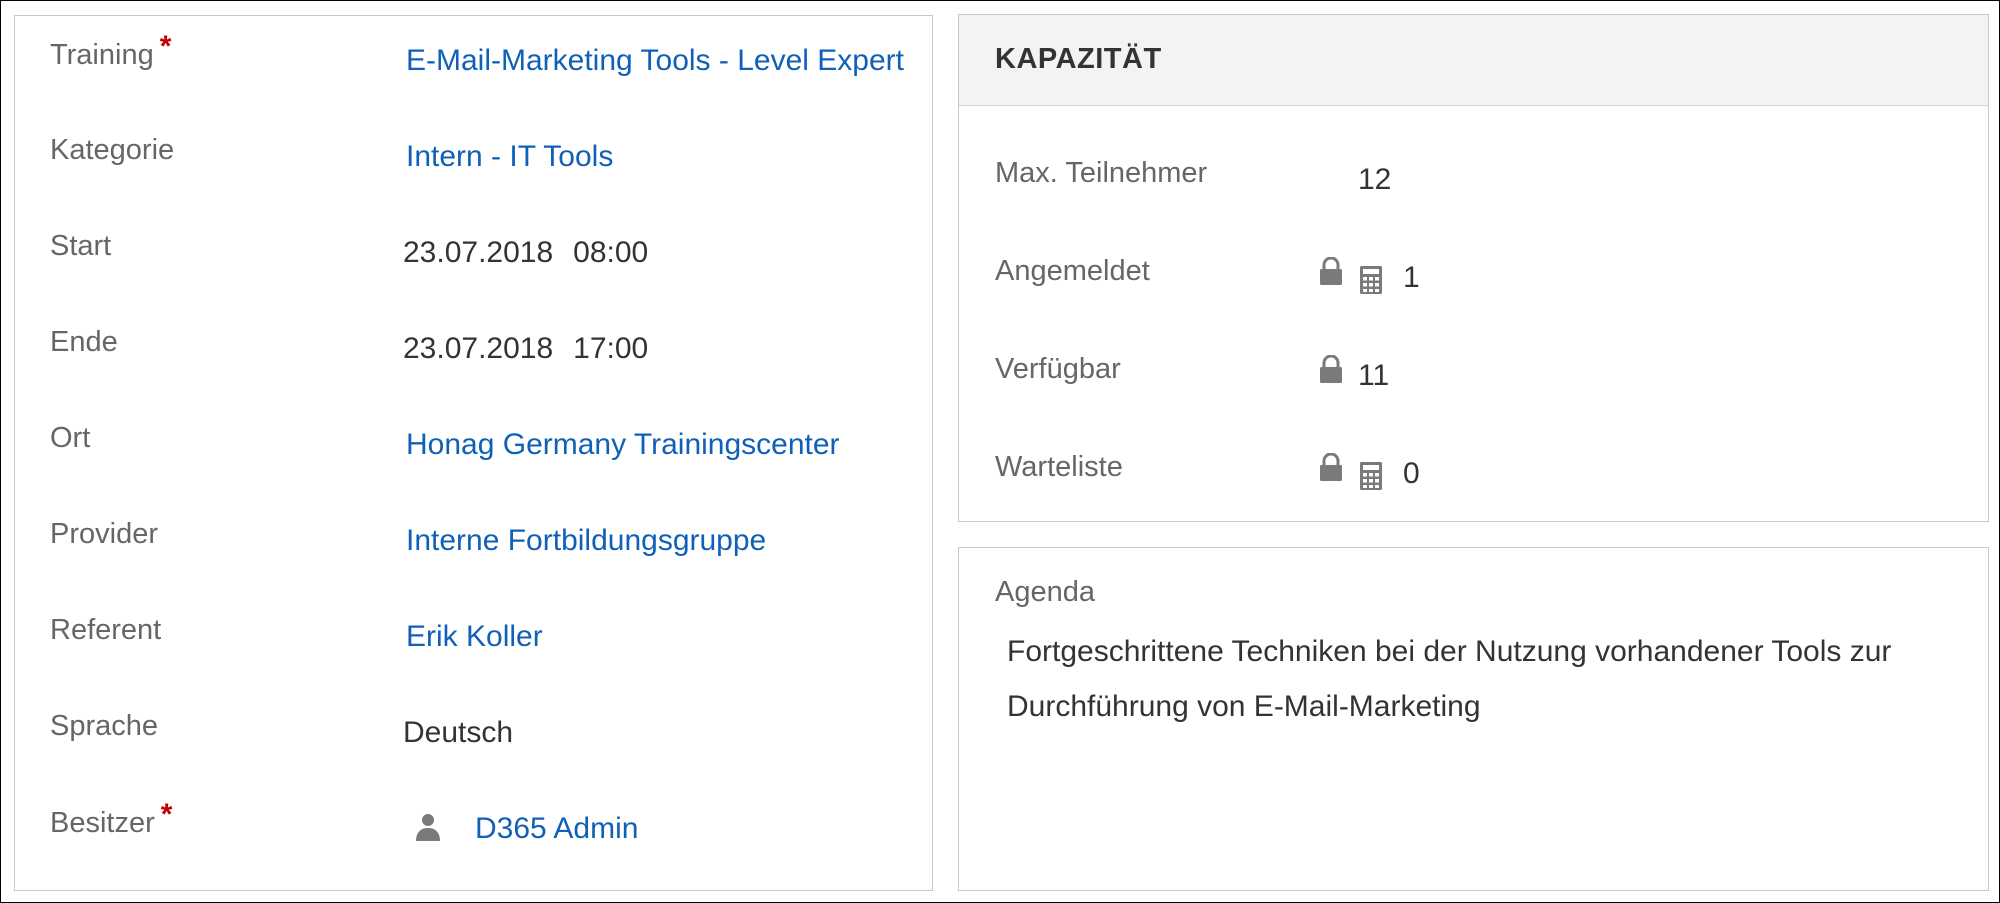 The image size is (2000, 903). What do you see at coordinates (655, 61) in the screenshot?
I see `training-link: E-Mail-Marketing Tools - Level Expert` at bounding box center [655, 61].